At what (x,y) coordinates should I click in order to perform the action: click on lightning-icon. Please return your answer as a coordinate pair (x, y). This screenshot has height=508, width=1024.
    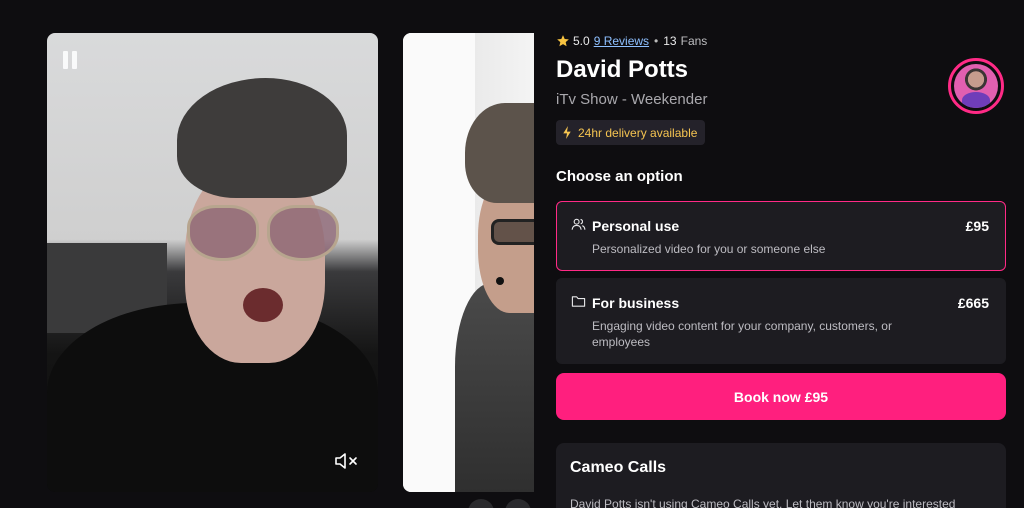
    Looking at the image, I should click on (567, 132).